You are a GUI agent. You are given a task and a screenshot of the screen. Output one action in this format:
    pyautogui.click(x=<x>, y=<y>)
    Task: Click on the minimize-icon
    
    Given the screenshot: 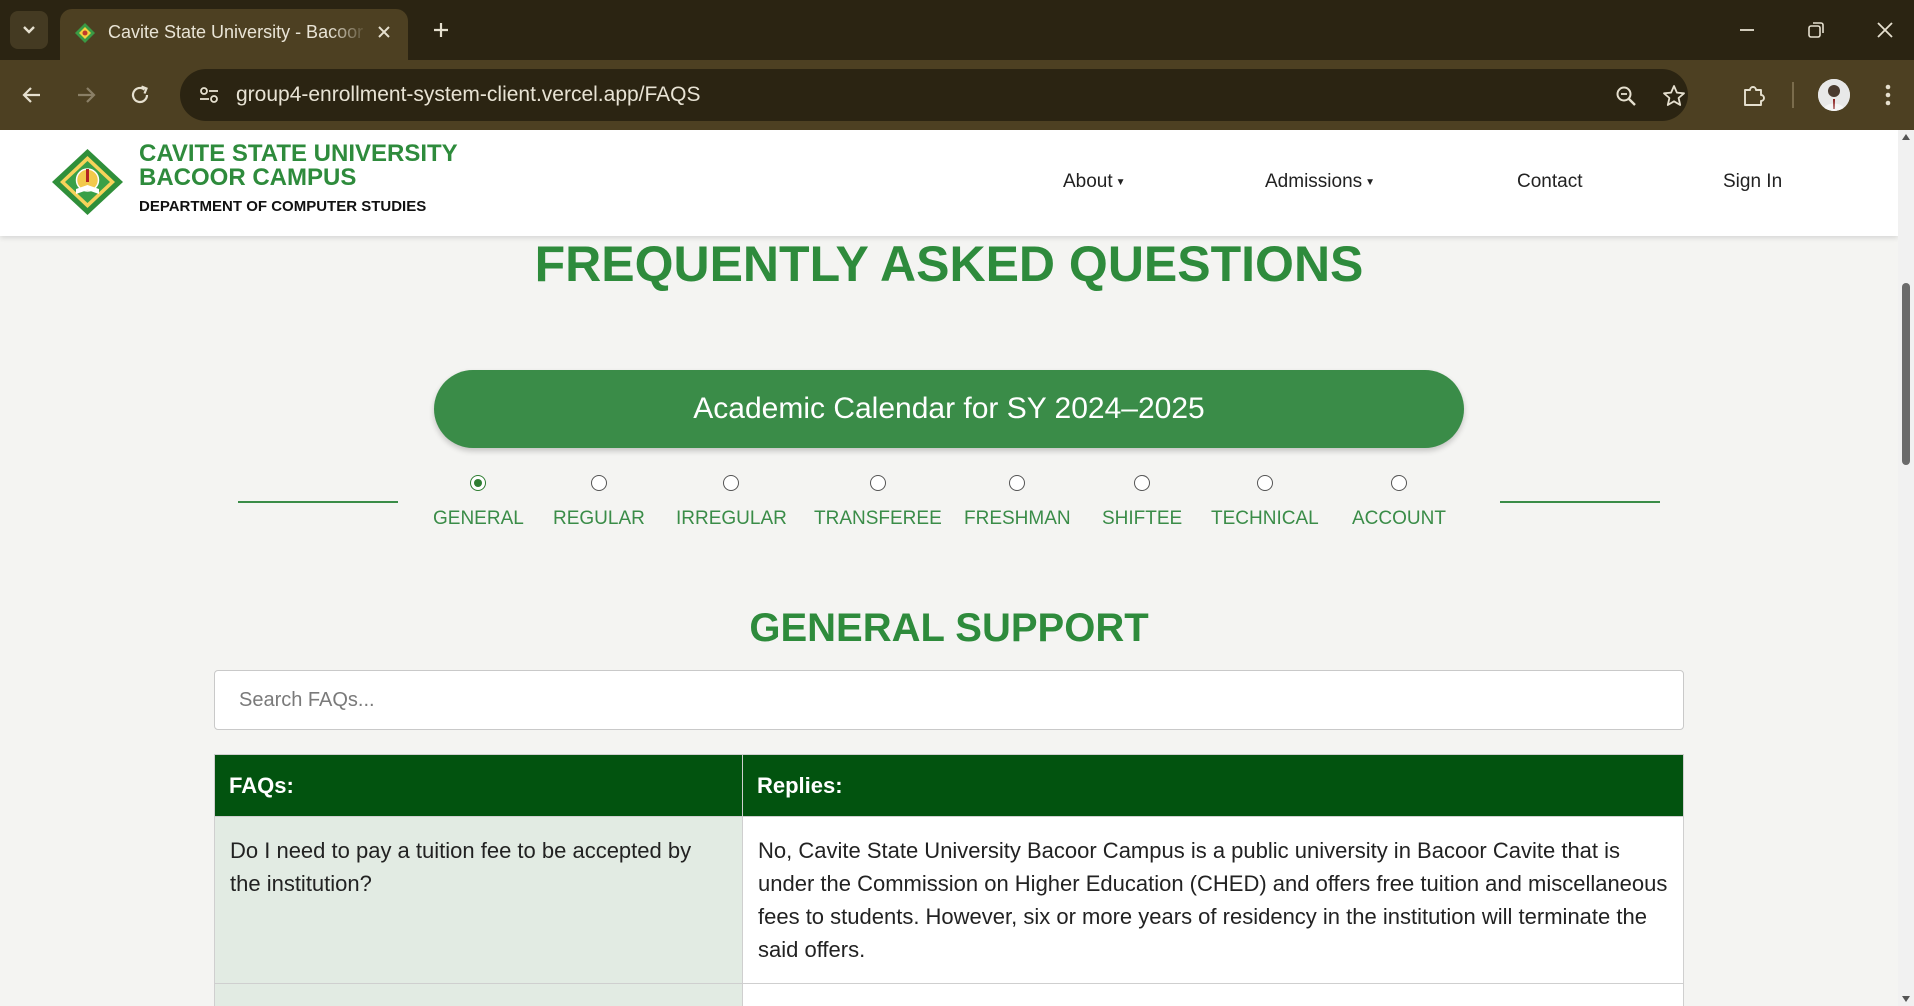 What is the action you would take?
    pyautogui.click(x=1747, y=30)
    